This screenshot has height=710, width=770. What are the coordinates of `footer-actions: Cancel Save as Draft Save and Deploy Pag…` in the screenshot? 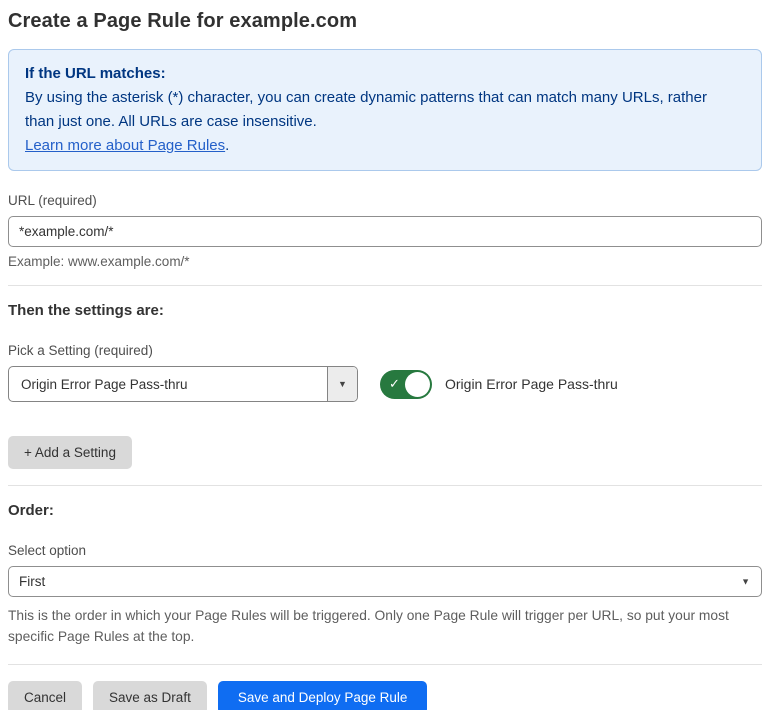 It's located at (385, 695).